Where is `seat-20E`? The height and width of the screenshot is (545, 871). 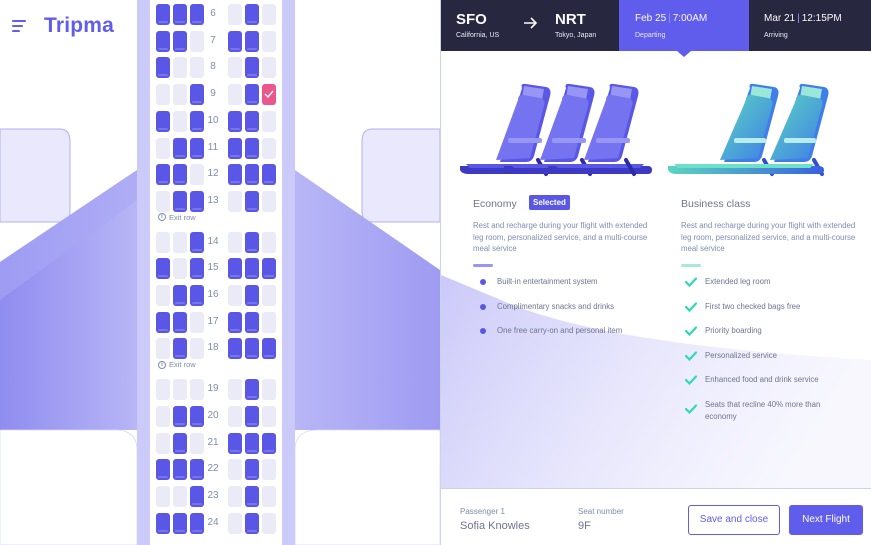
seat-20E is located at coordinates (252, 416).